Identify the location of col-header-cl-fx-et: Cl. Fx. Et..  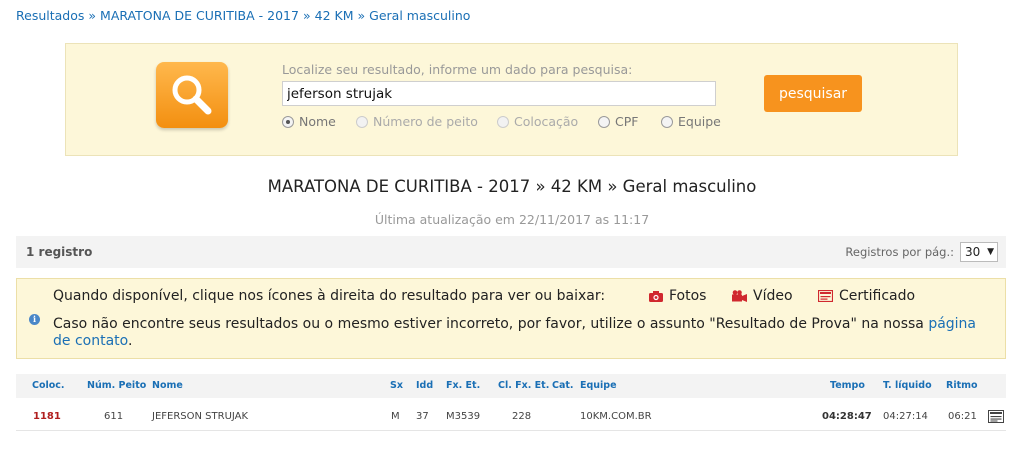
(523, 385).